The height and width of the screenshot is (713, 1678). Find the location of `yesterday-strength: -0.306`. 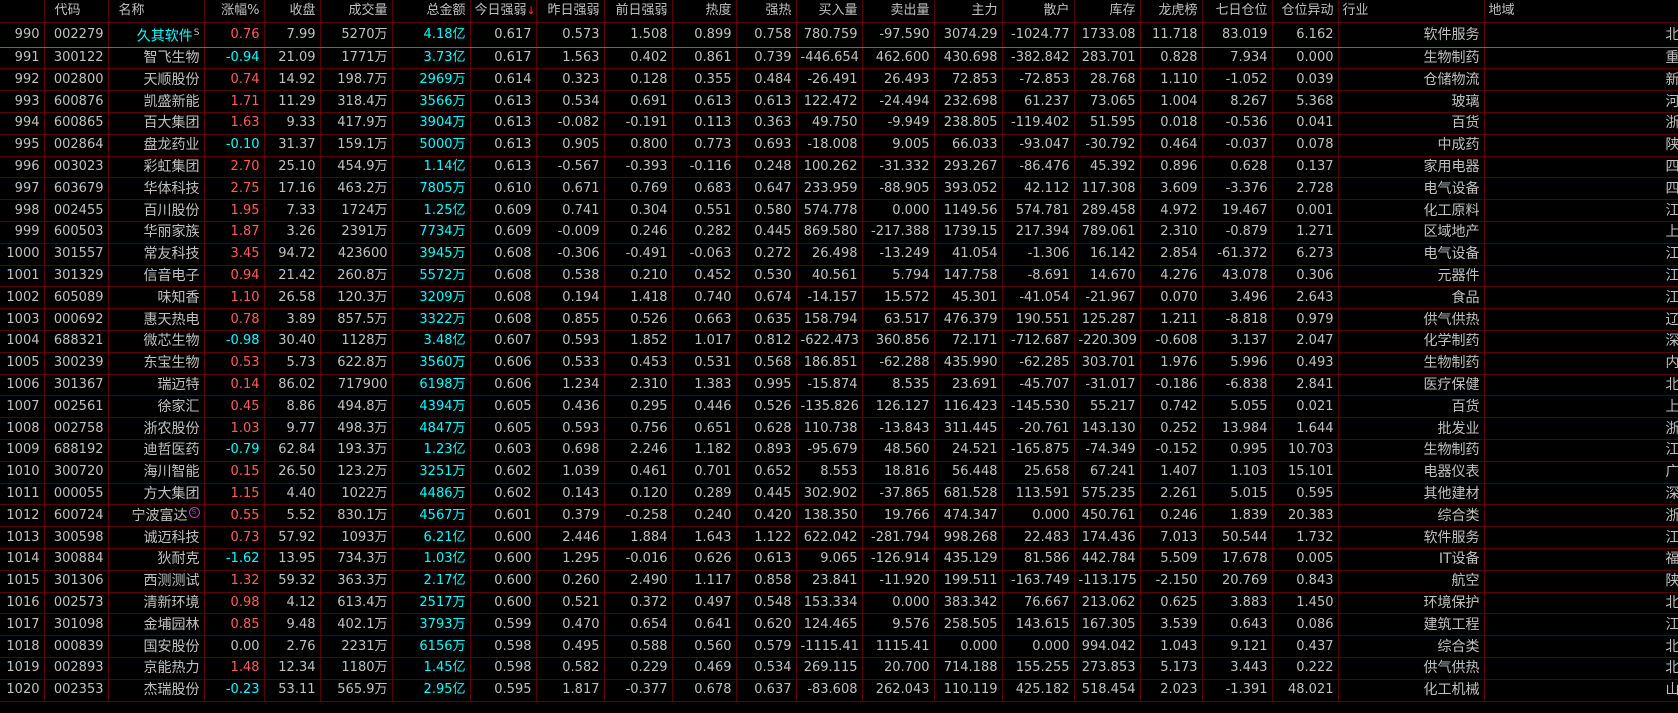

yesterday-strength: -0.306 is located at coordinates (570, 254).